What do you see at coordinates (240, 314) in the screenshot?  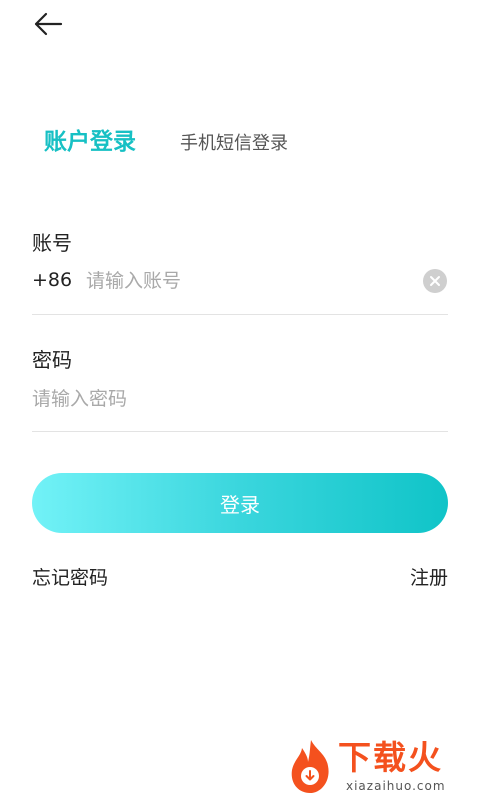 I see `account-divider` at bounding box center [240, 314].